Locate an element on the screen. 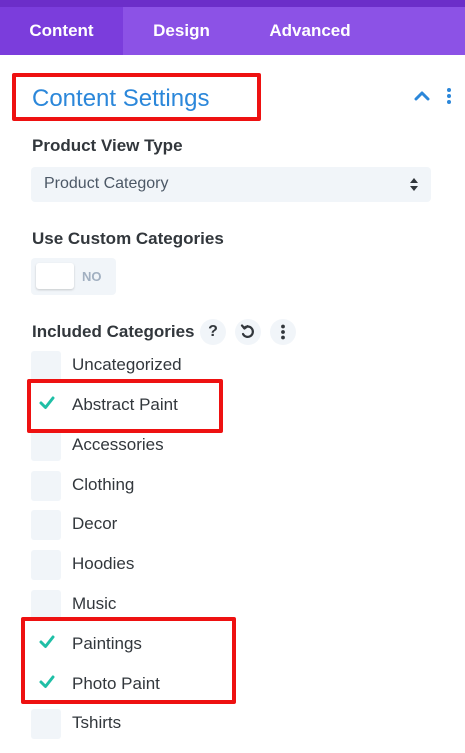 This screenshot has height=753, width=465. category-item-clothing: Clothing is located at coordinates (181, 486).